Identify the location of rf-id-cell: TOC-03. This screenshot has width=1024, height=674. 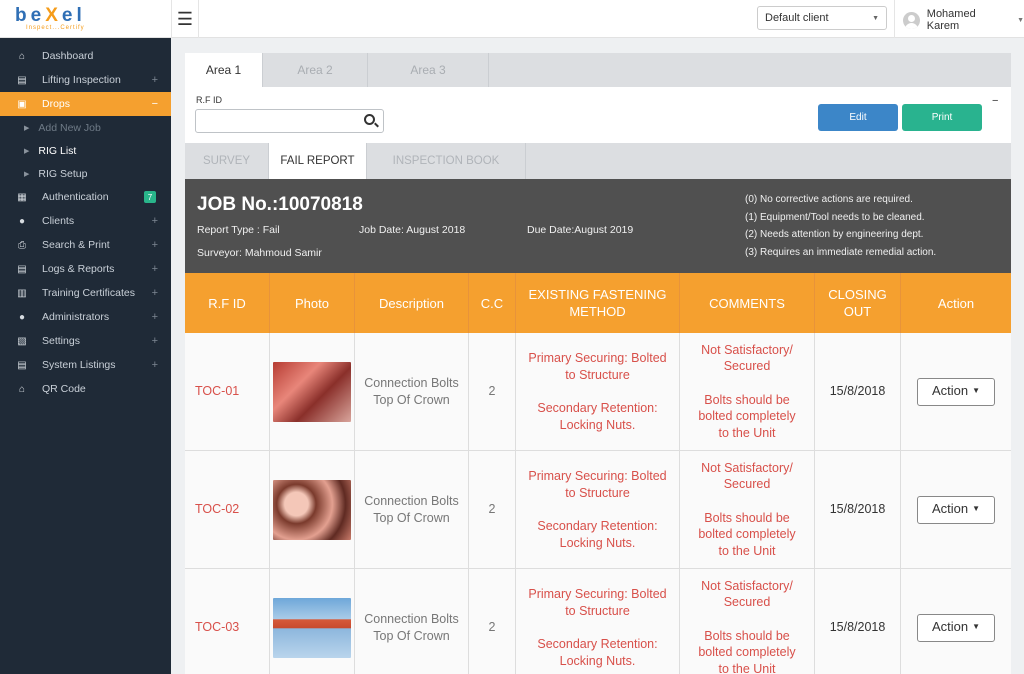
(227, 621).